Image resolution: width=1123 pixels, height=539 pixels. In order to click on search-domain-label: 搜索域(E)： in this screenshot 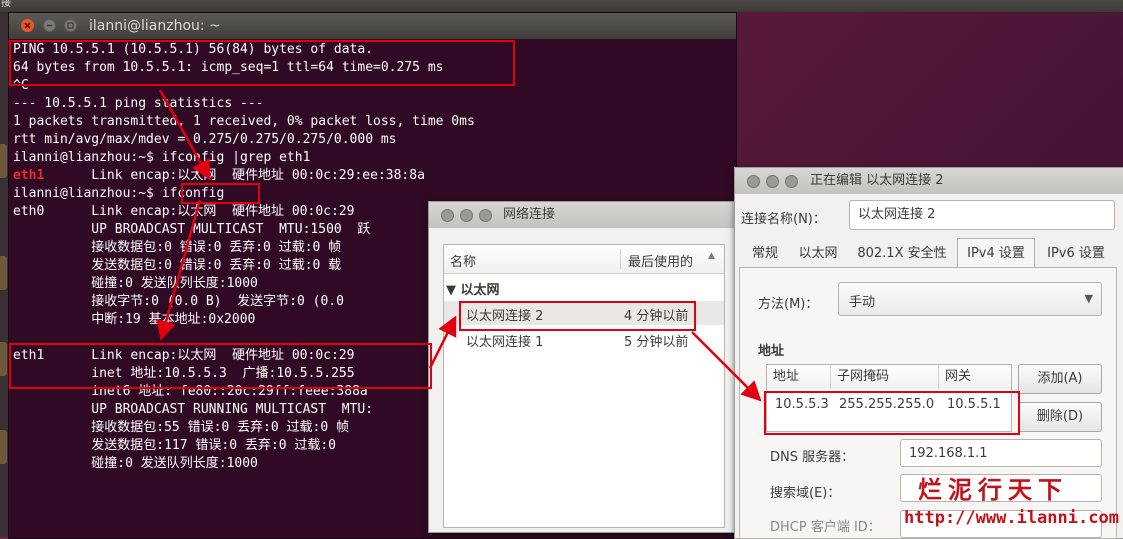, I will do `click(805, 493)`.